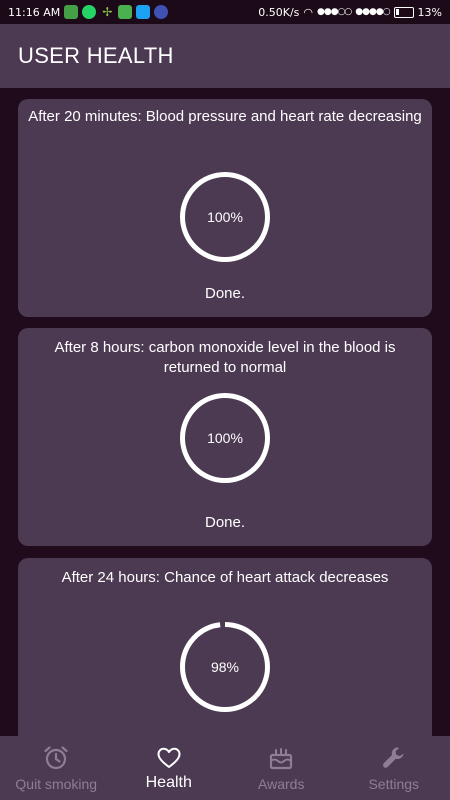 Image resolution: width=450 pixels, height=800 pixels. I want to click on whatsapp-icon, so click(89, 12).